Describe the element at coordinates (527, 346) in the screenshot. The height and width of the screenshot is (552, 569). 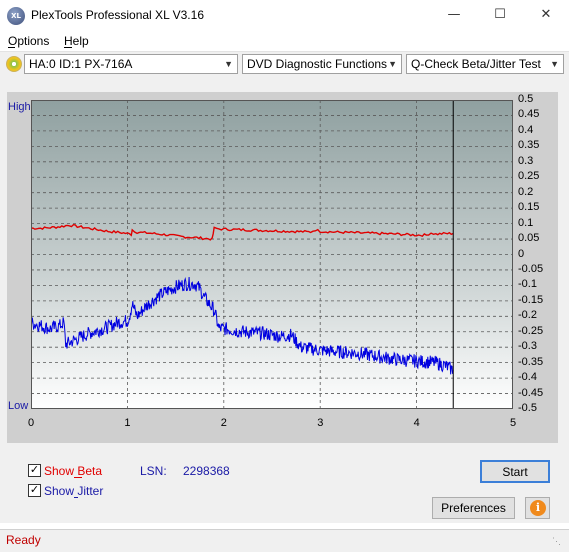
I see `y-tick-label: -0.3` at that location.